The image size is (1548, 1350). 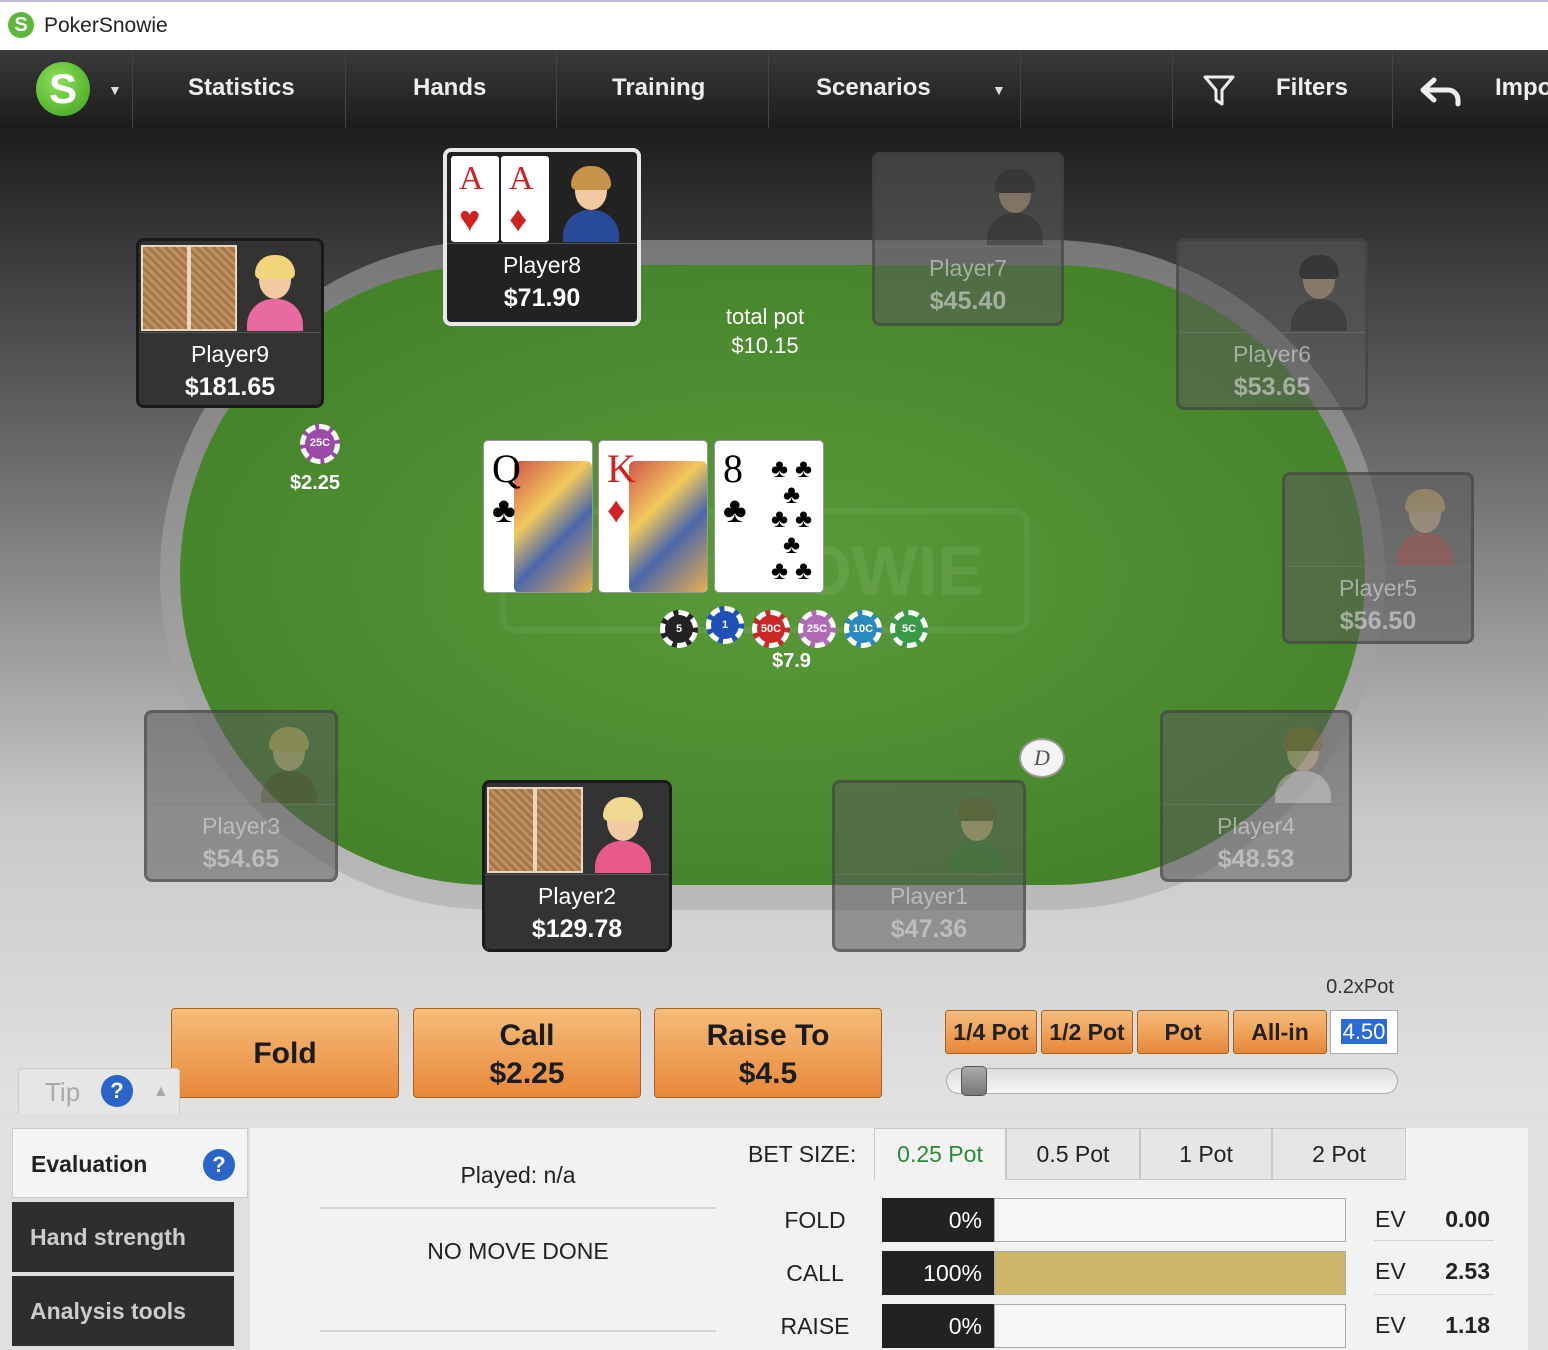 What do you see at coordinates (1272, 387) in the screenshot?
I see `player-stack: $53.65` at bounding box center [1272, 387].